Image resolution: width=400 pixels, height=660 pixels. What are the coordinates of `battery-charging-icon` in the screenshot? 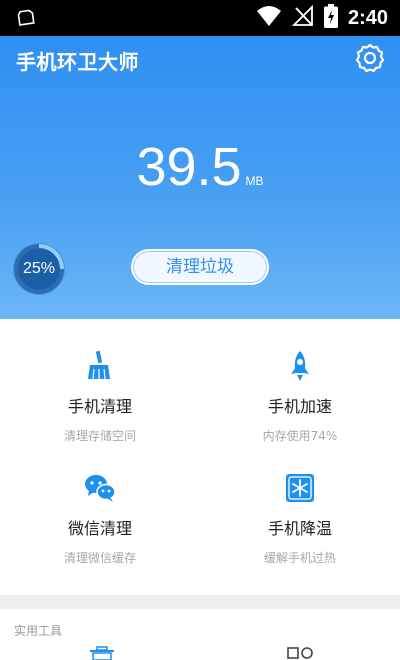 It's located at (330, 18).